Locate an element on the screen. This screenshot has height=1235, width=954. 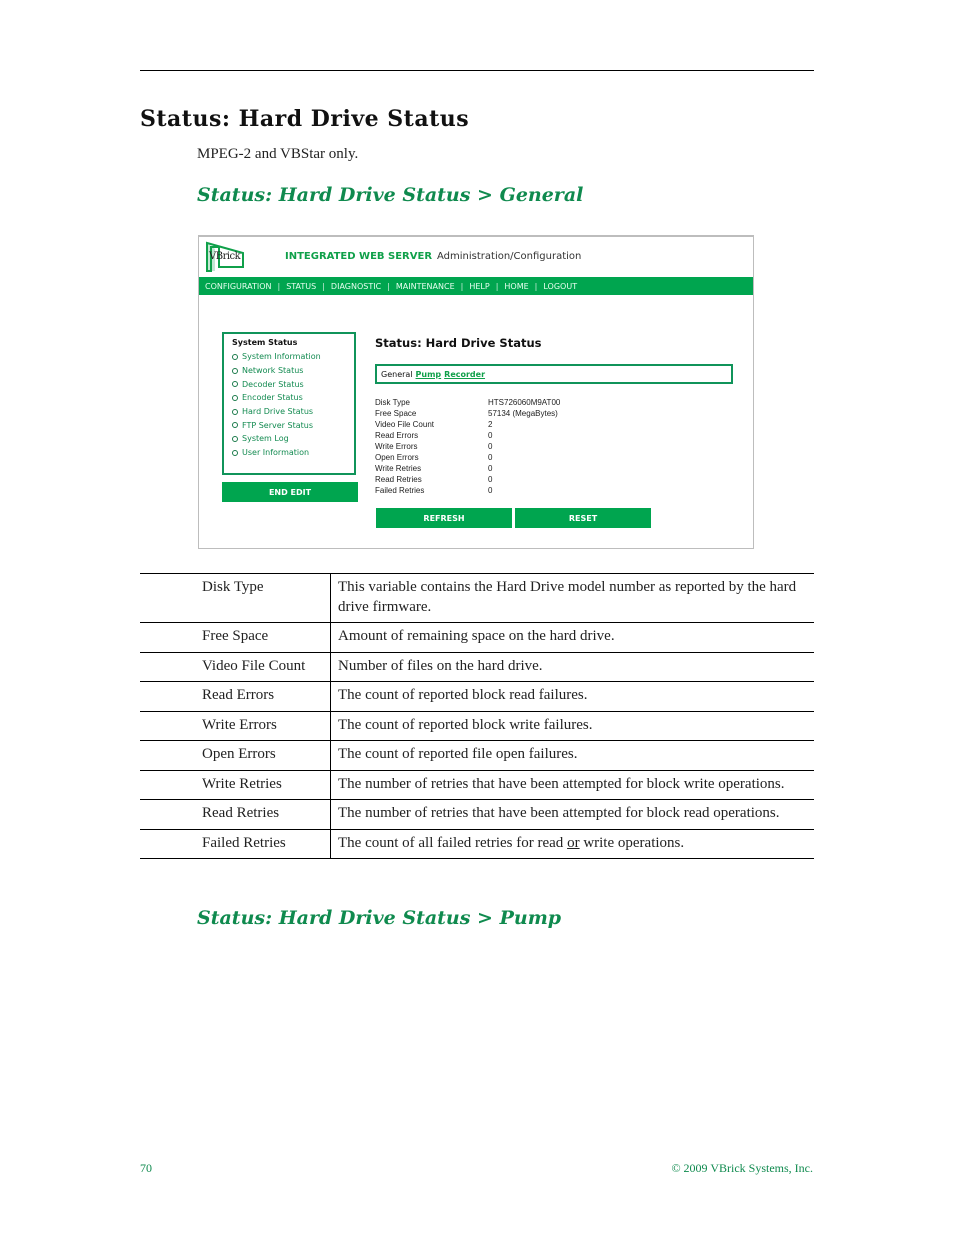
subpage-tabs: General Pump Recorder is located at coordinates (554, 374).